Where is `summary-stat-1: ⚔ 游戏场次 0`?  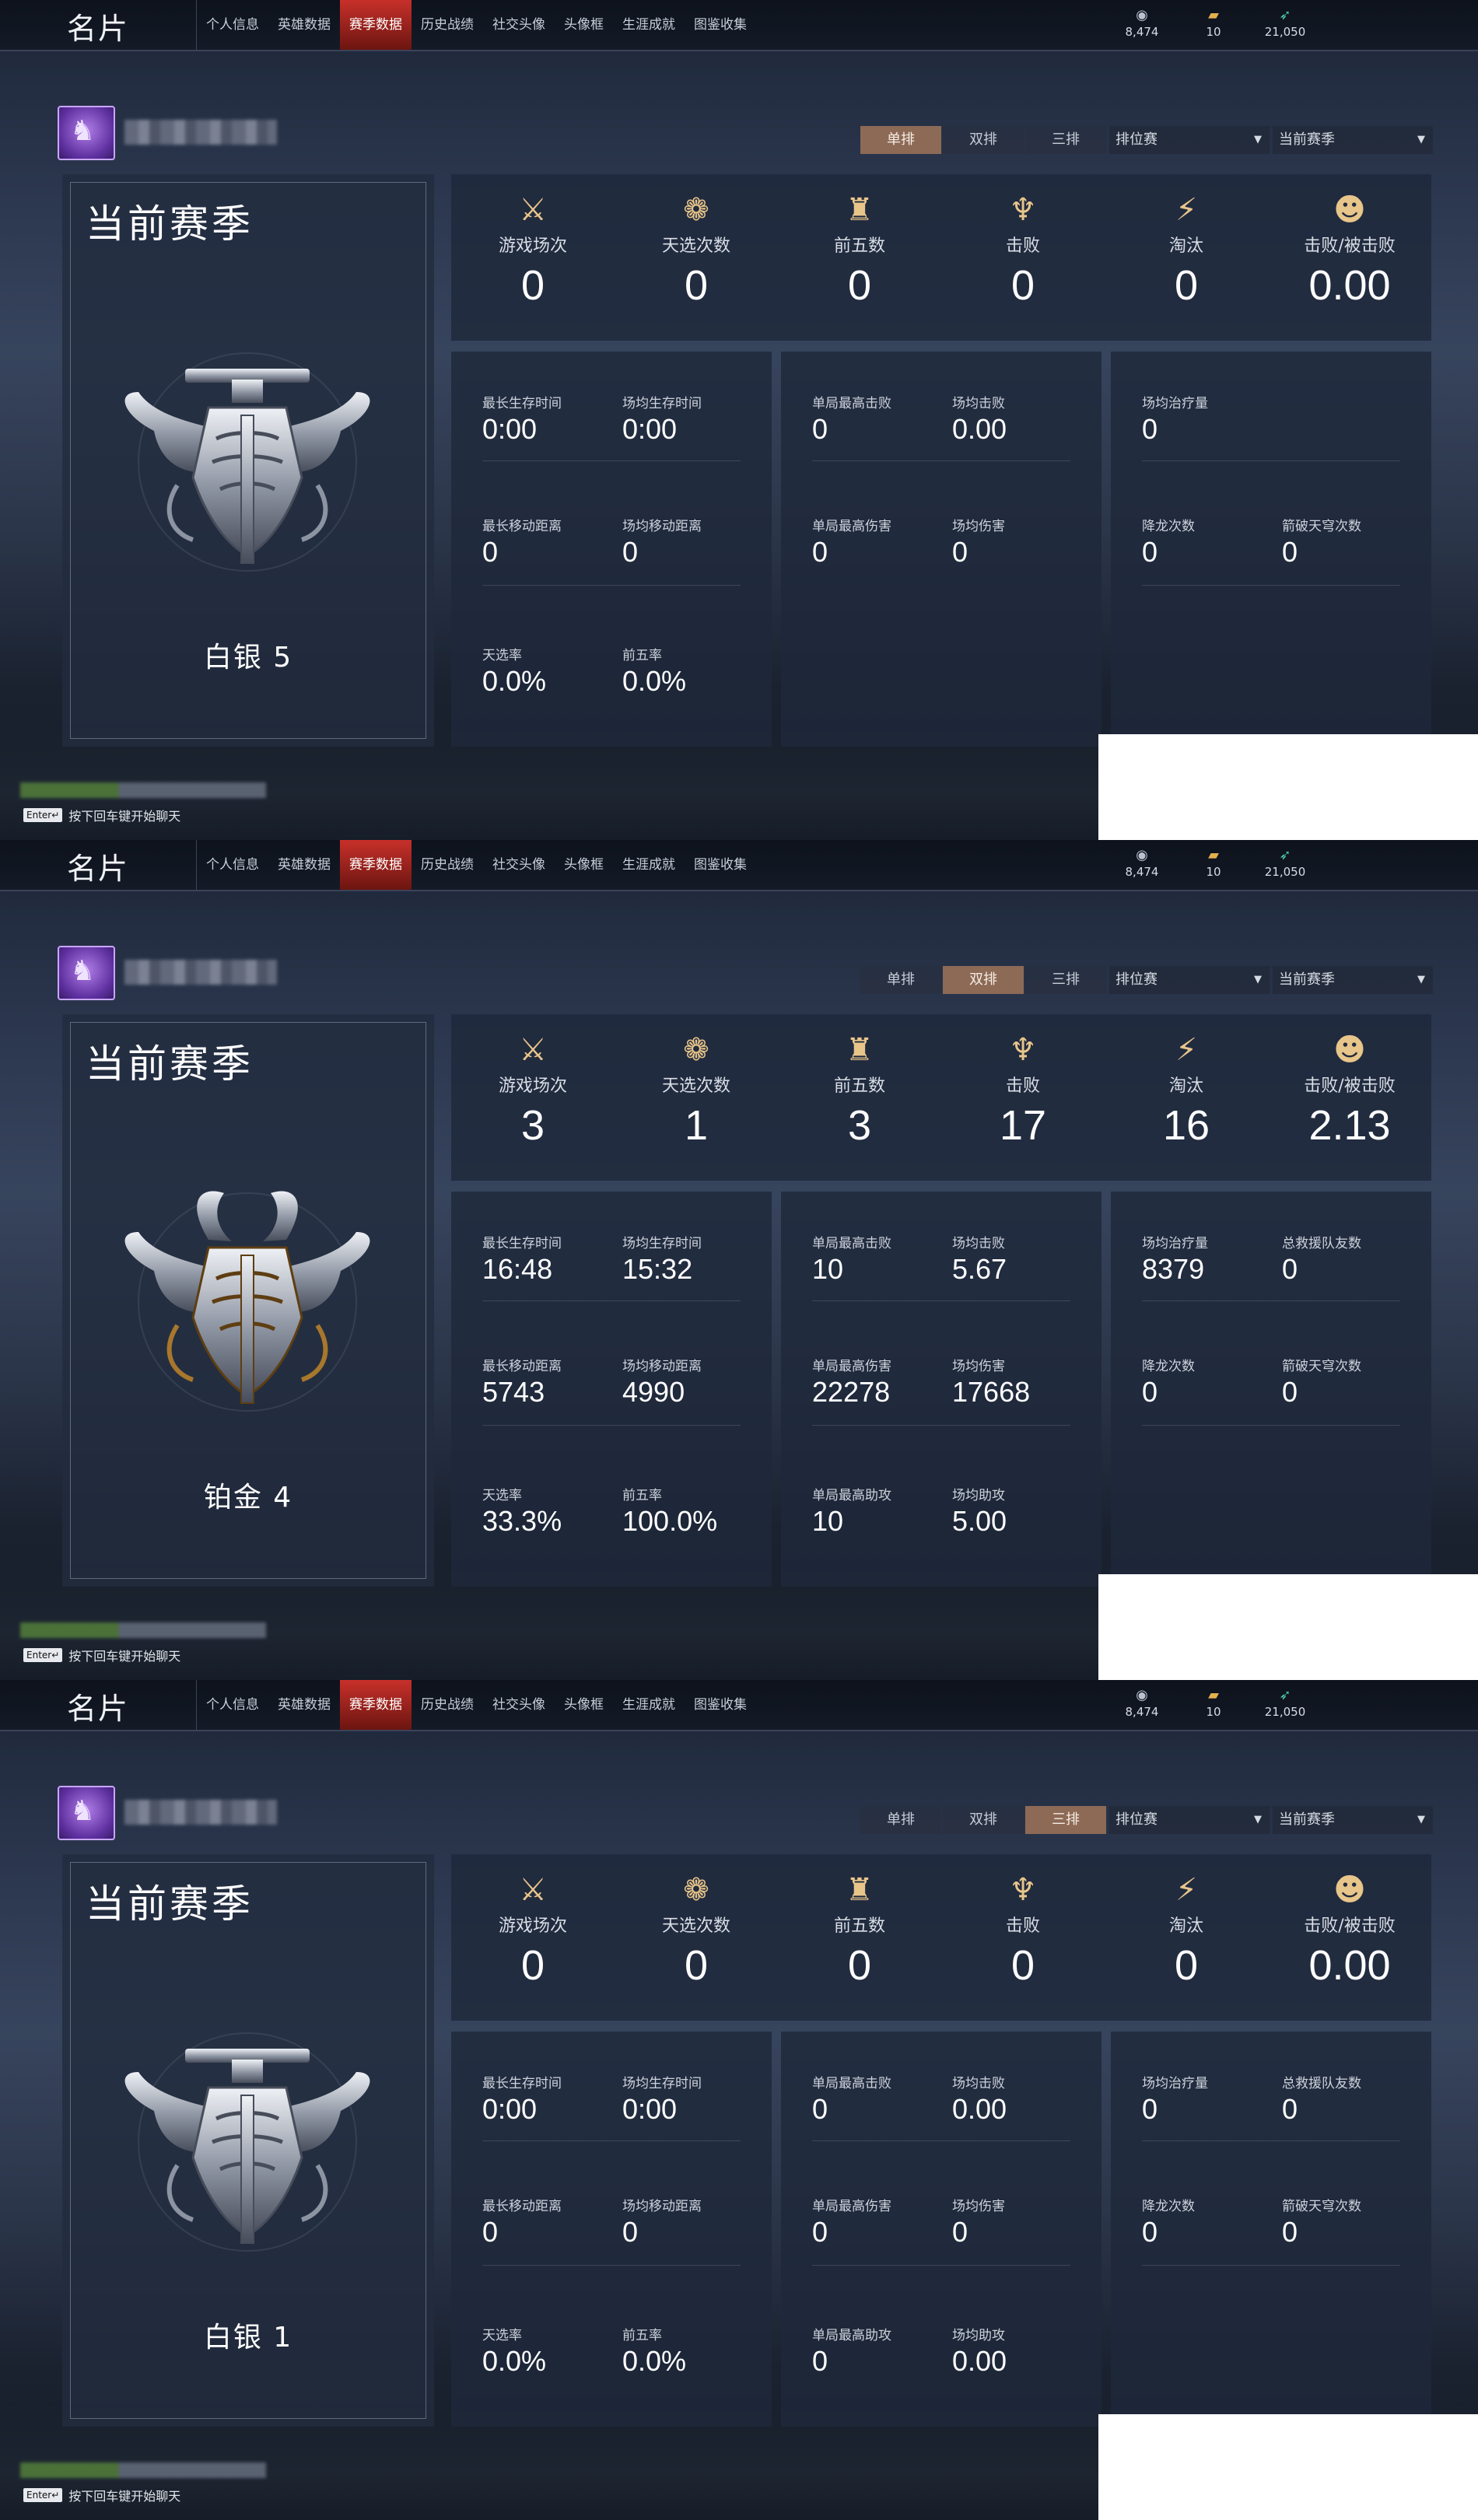
summary-stat-1: ⚔ 游戏场次 0 is located at coordinates (533, 1930).